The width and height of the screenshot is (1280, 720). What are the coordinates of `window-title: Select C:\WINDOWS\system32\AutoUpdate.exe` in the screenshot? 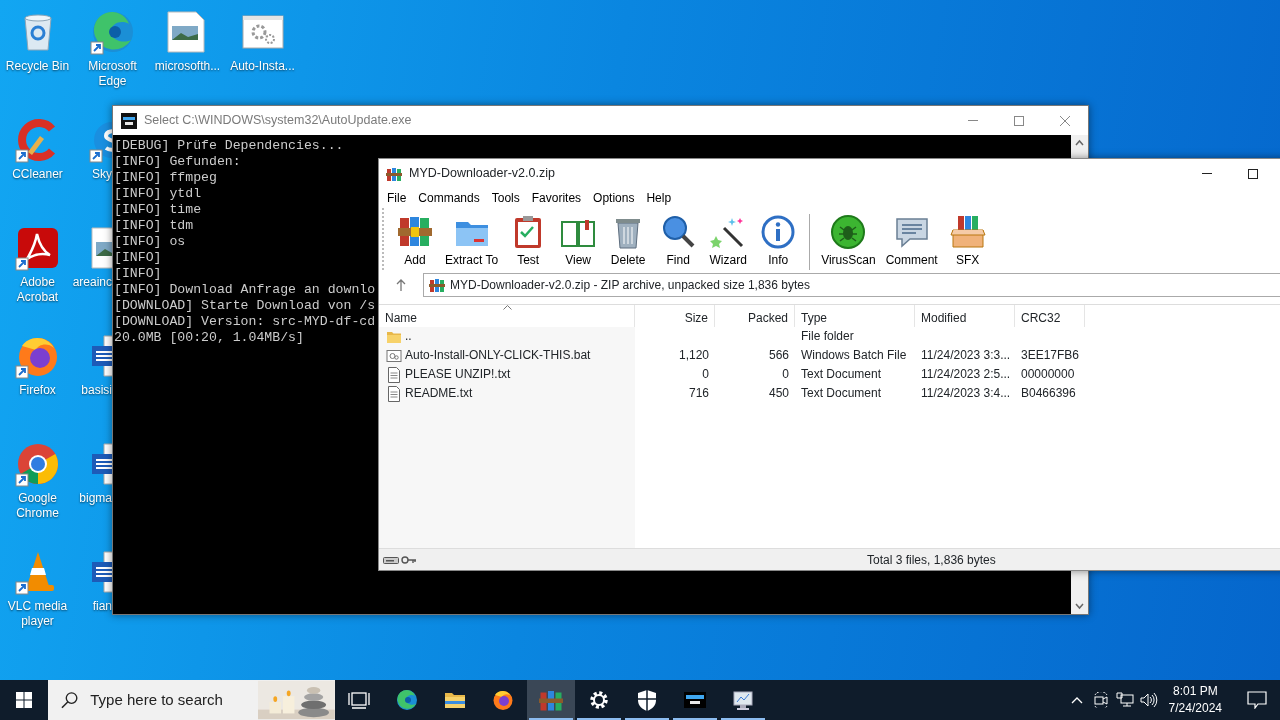 It's located at (278, 121).